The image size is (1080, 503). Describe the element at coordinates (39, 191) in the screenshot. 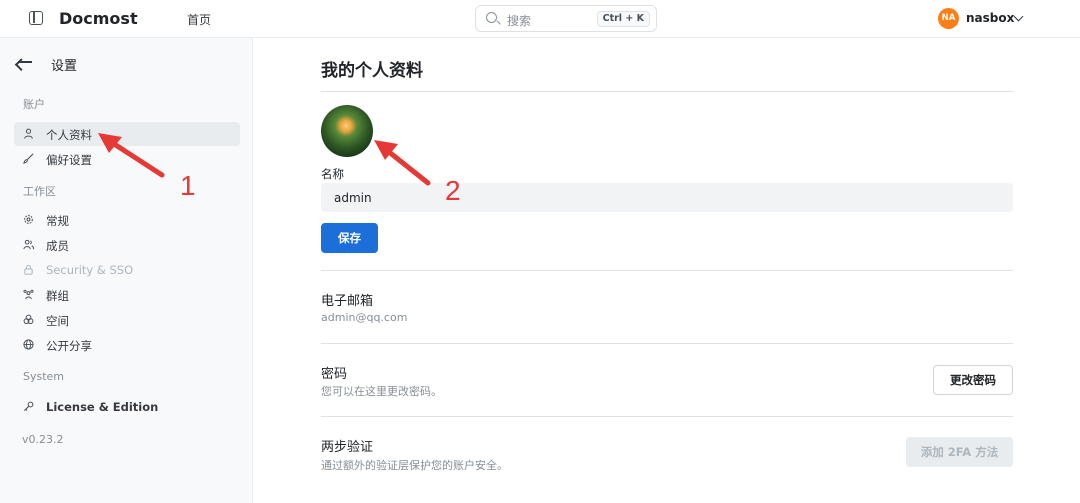

I see `section-workspace: 工作区` at that location.